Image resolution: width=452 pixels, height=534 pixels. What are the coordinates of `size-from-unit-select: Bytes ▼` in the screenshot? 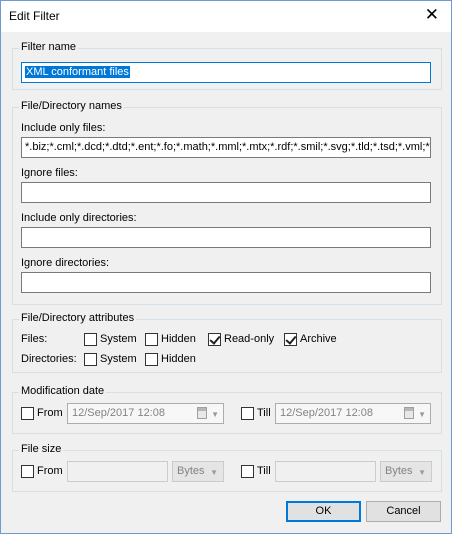 It's located at (198, 471).